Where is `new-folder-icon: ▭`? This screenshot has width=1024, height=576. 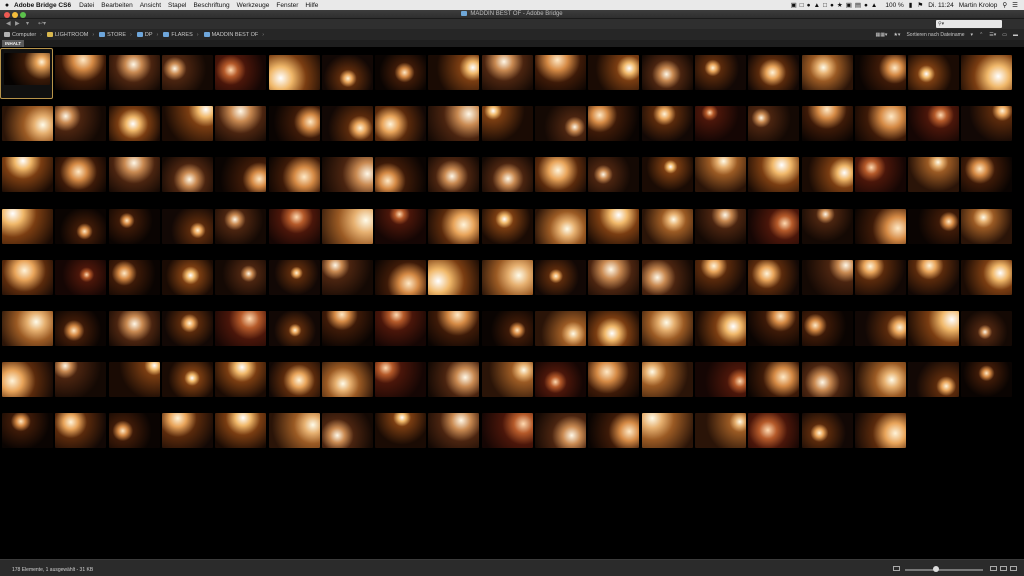
new-folder-icon: ▭ is located at coordinates (1004, 35).